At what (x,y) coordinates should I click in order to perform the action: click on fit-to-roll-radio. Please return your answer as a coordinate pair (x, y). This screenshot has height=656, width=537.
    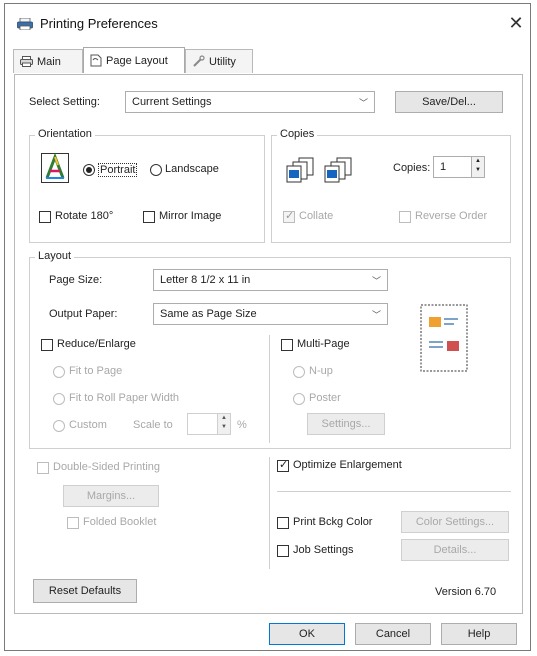
    Looking at the image, I should click on (59, 399).